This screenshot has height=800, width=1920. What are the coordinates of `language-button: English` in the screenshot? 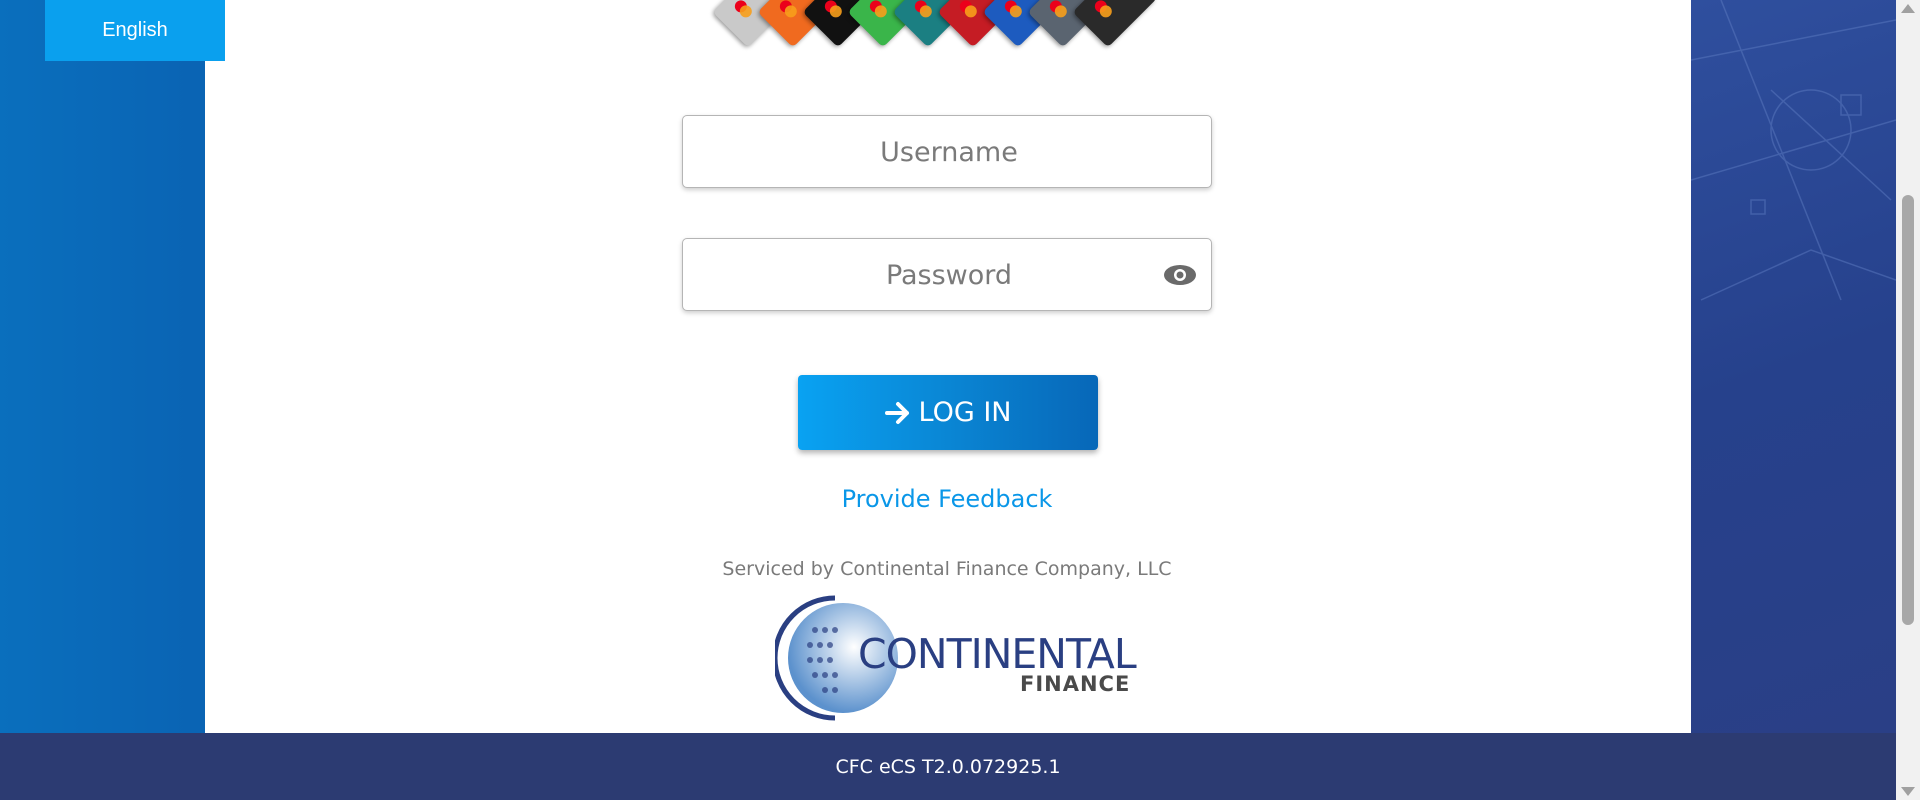 It's located at (135, 30).